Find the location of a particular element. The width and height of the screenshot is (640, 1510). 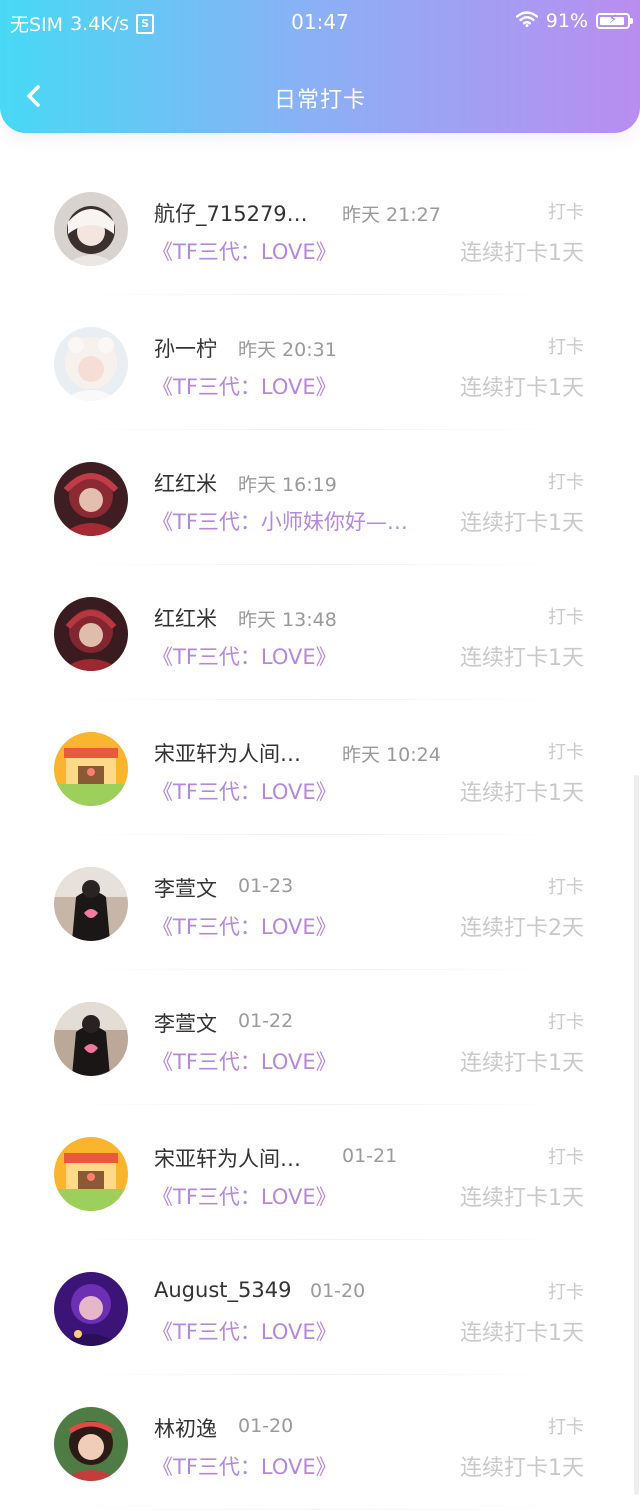

page-title: 日常打卡 is located at coordinates (319, 100).